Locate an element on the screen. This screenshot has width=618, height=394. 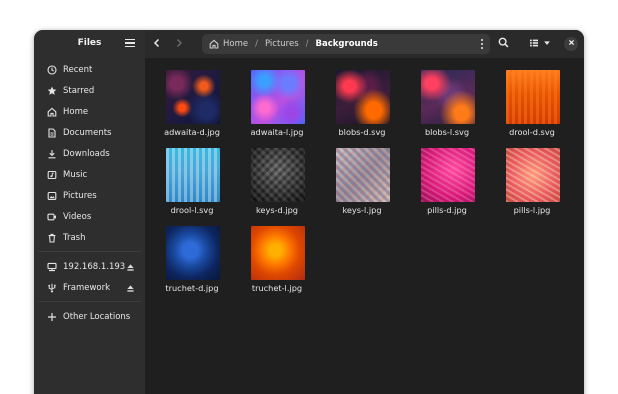
sidebar-item-downloads: Downloads is located at coordinates (89, 154).